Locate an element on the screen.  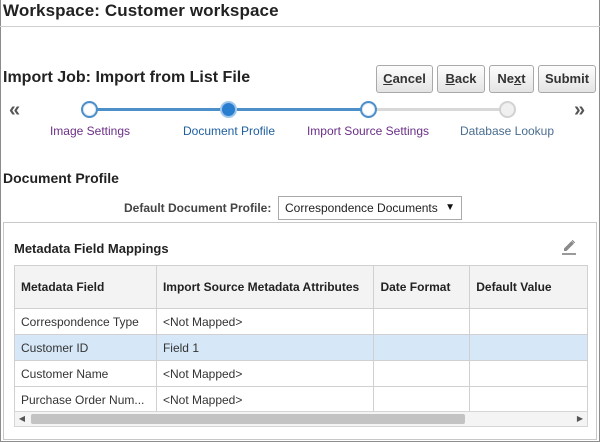
train-previous-icon: « is located at coordinates (14, 110).